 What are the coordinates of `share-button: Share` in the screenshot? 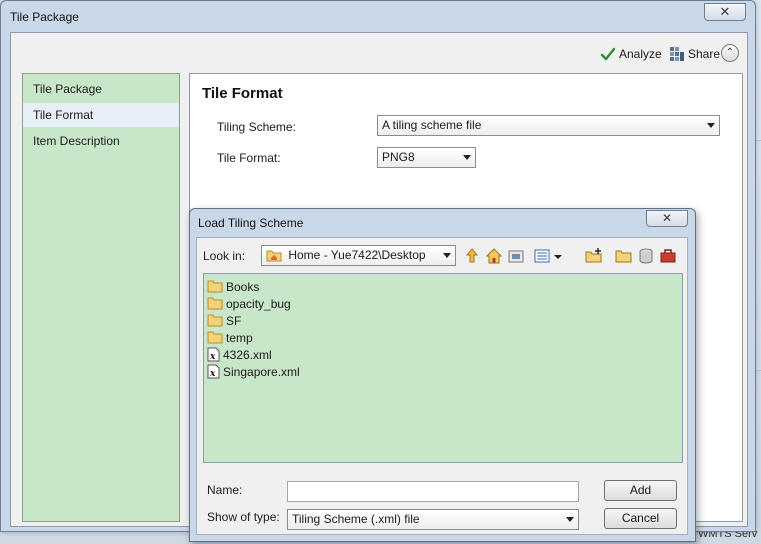 It's located at (694, 54).